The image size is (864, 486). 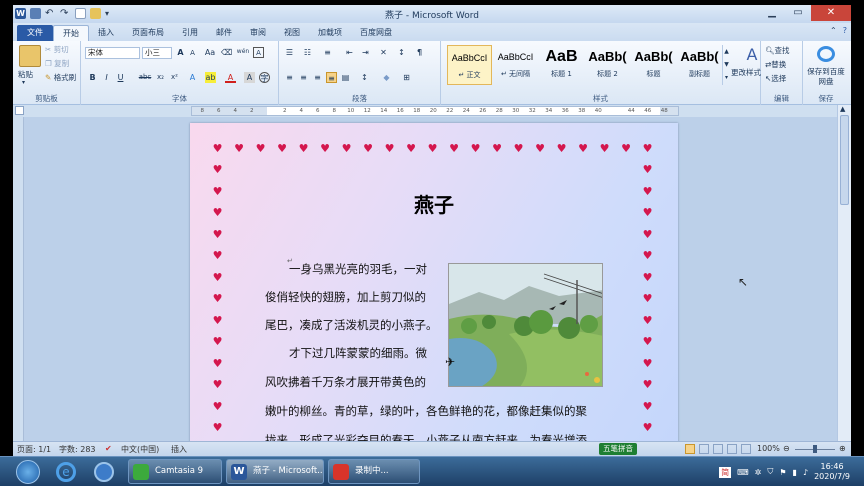 What do you see at coordinates (140, 449) in the screenshot?
I see `language: 中文(中国)` at bounding box center [140, 449].